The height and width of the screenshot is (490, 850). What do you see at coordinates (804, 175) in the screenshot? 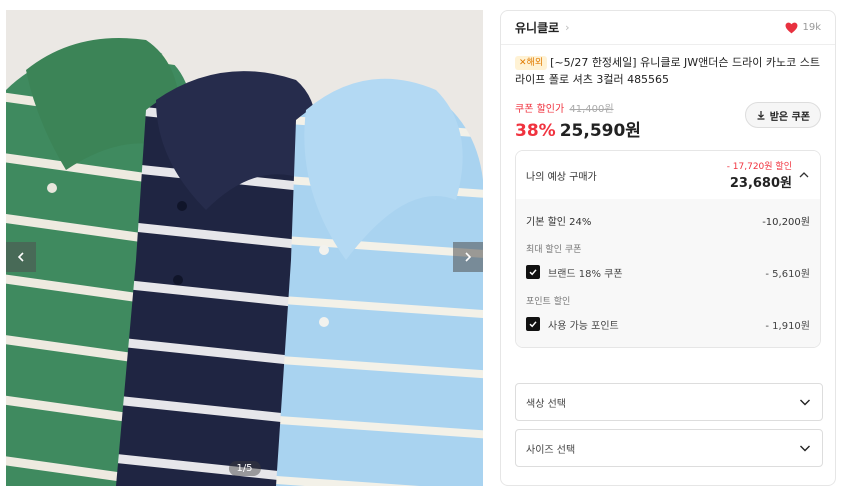
I see `chevron-up-icon` at bounding box center [804, 175].